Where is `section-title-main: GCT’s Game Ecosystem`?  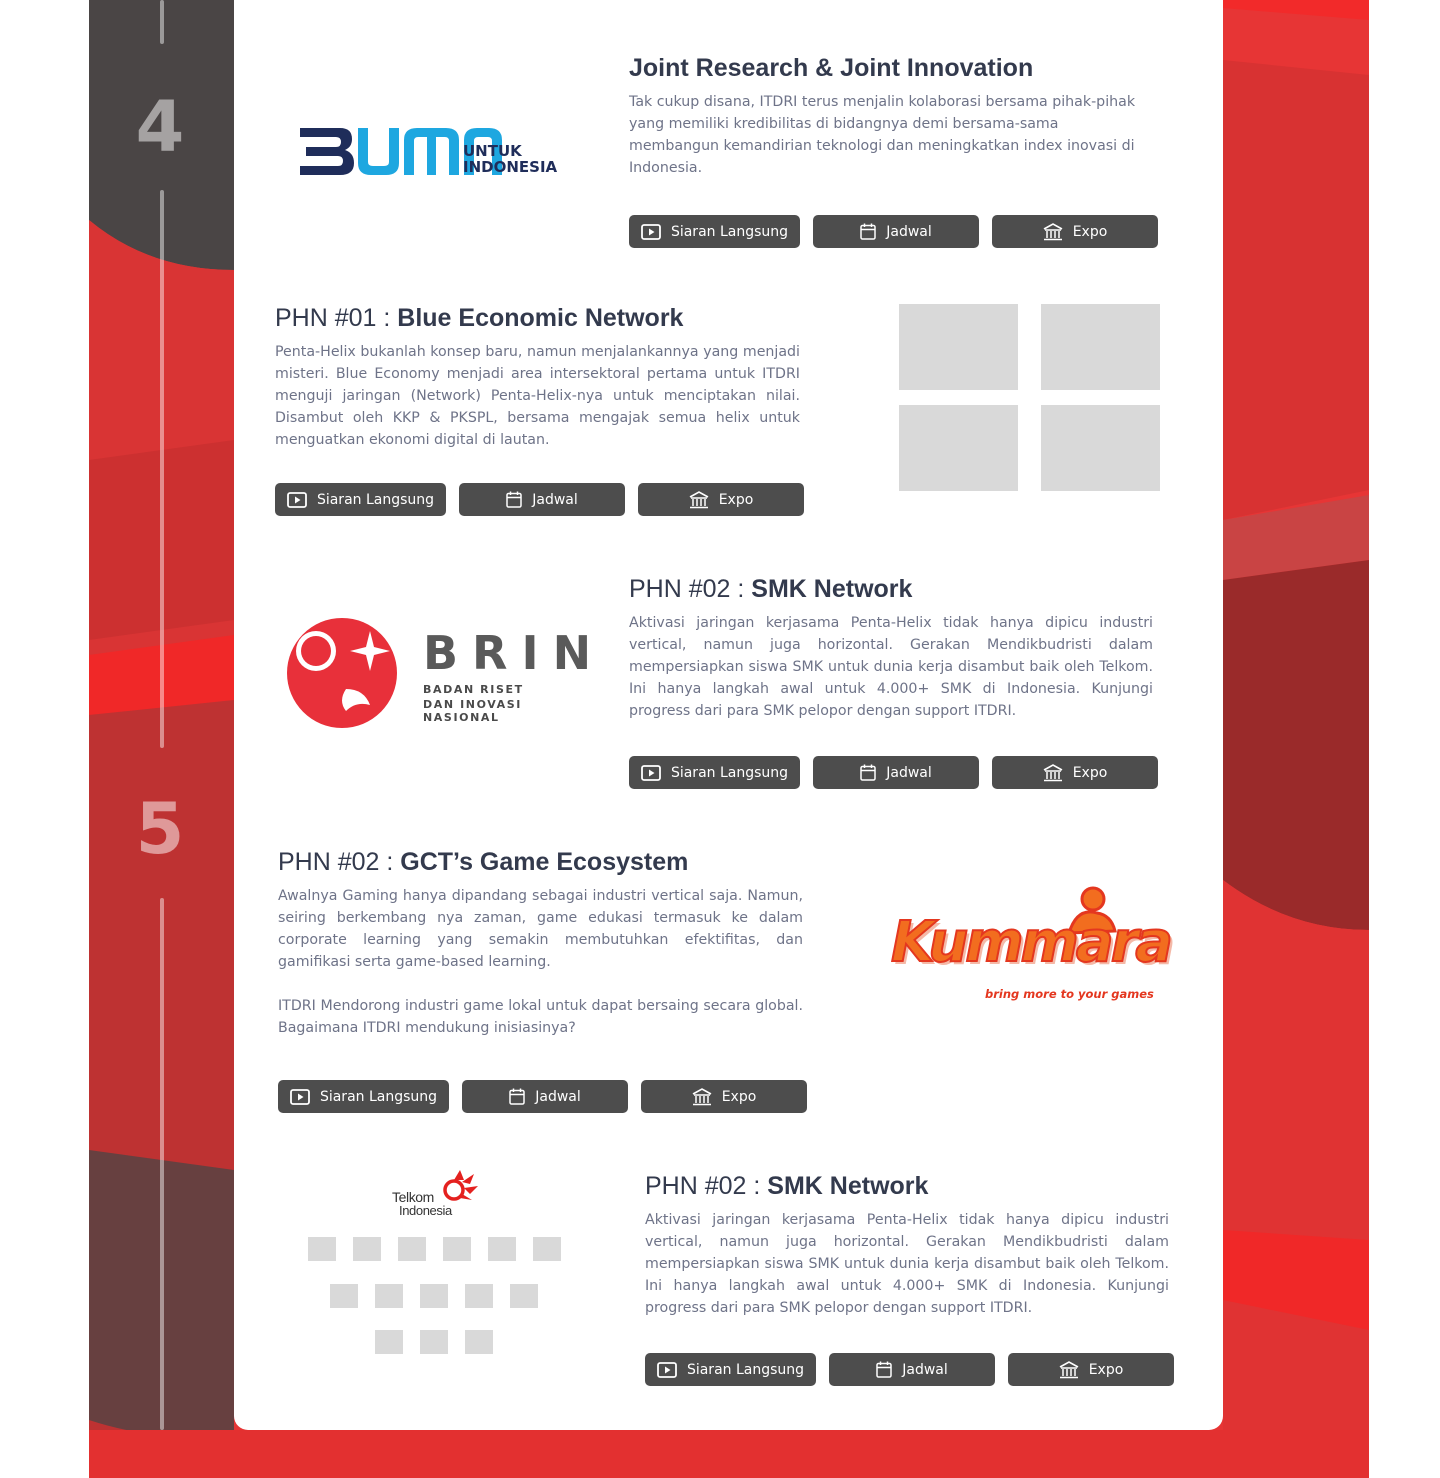
section-title-main: GCT’s Game Ecosystem is located at coordinates (544, 862).